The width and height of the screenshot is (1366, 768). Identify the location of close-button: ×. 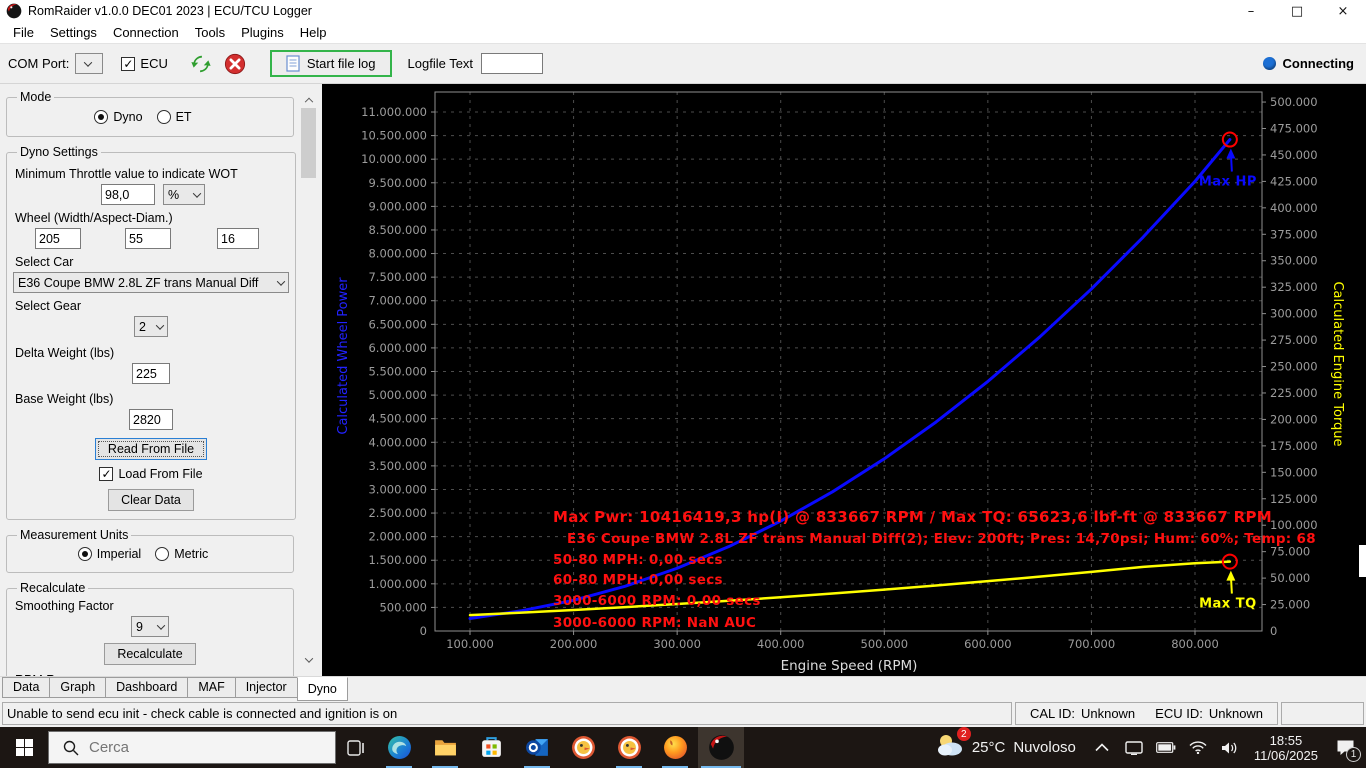
(1343, 11).